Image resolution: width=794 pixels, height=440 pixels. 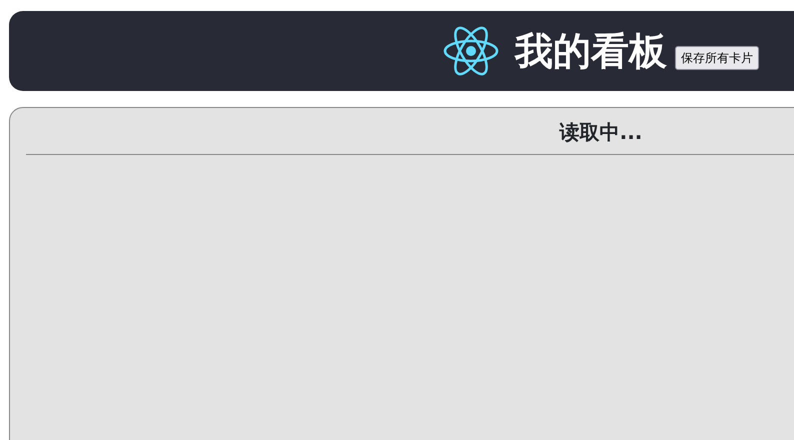 What do you see at coordinates (591, 51) in the screenshot?
I see `board-title: 我的看板` at bounding box center [591, 51].